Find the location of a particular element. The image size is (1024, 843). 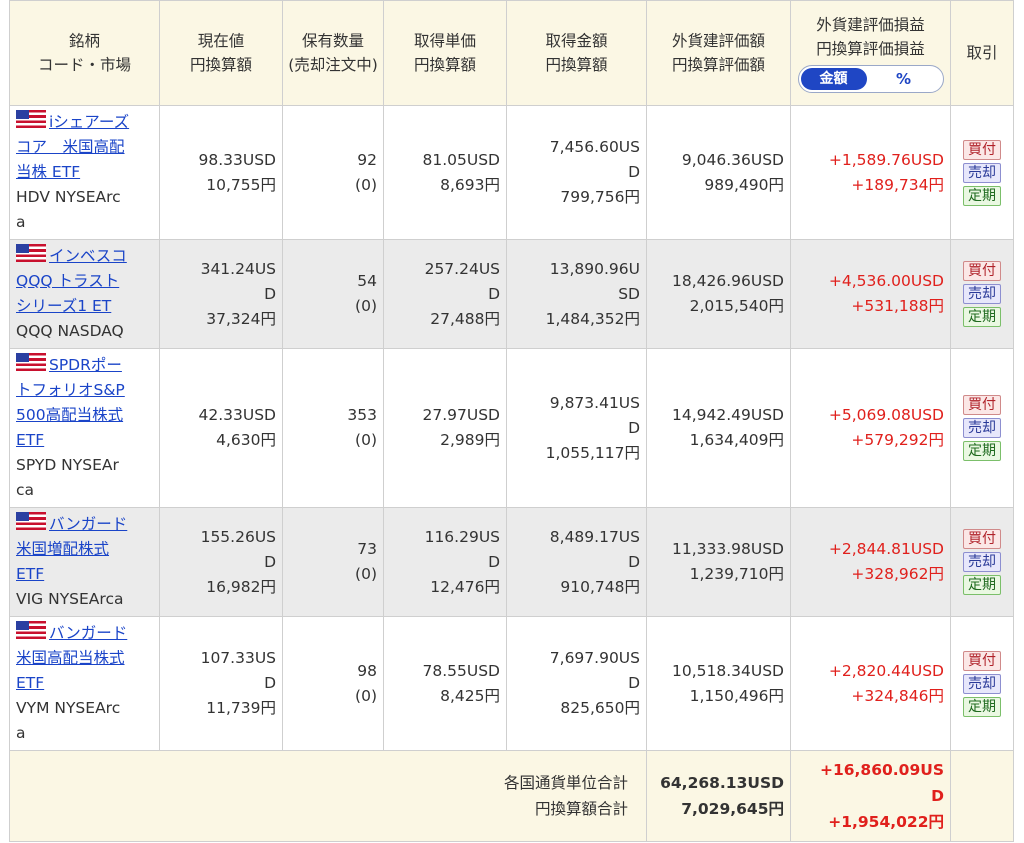

valuation-cell: 11,333.98USD 1,239,710円 is located at coordinates (718, 562).